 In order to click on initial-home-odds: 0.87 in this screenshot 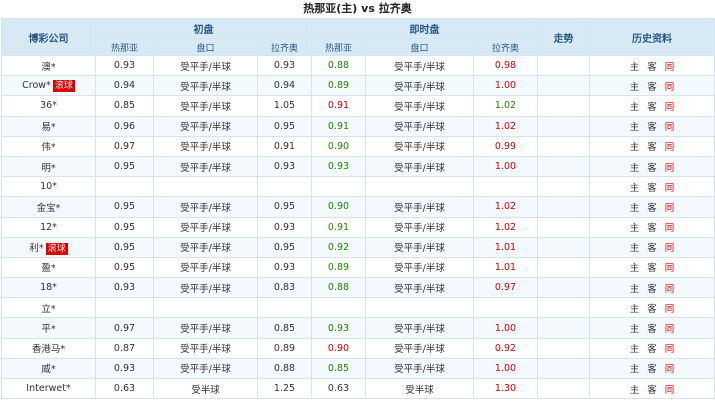, I will do `click(124, 348)`.